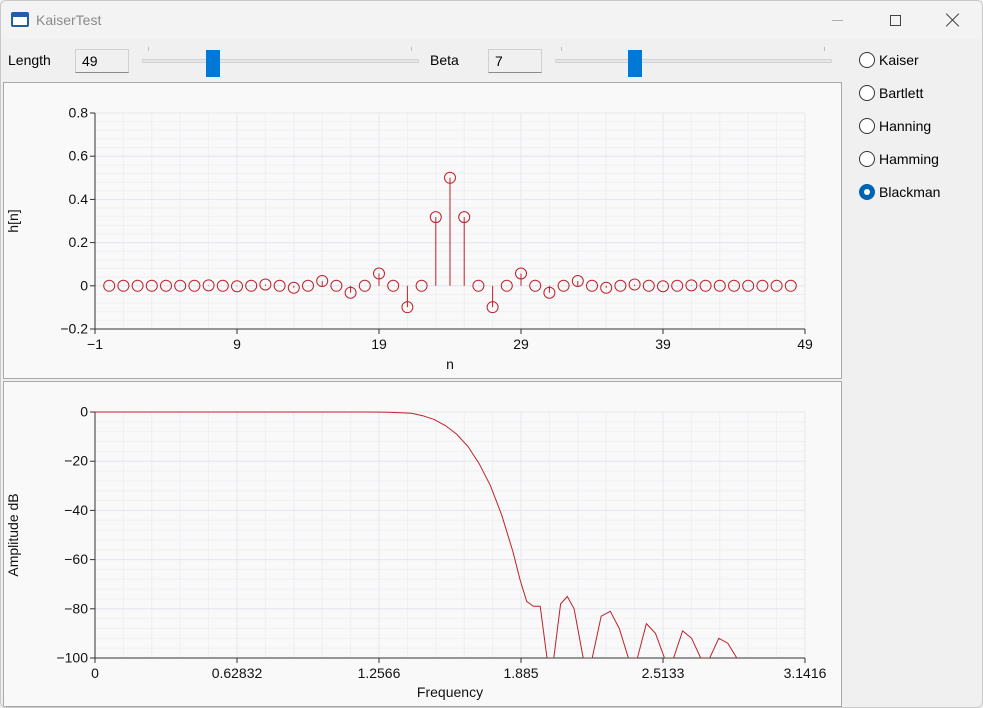 This screenshot has width=983, height=708. I want to click on minimize-icon, so click(837, 20).